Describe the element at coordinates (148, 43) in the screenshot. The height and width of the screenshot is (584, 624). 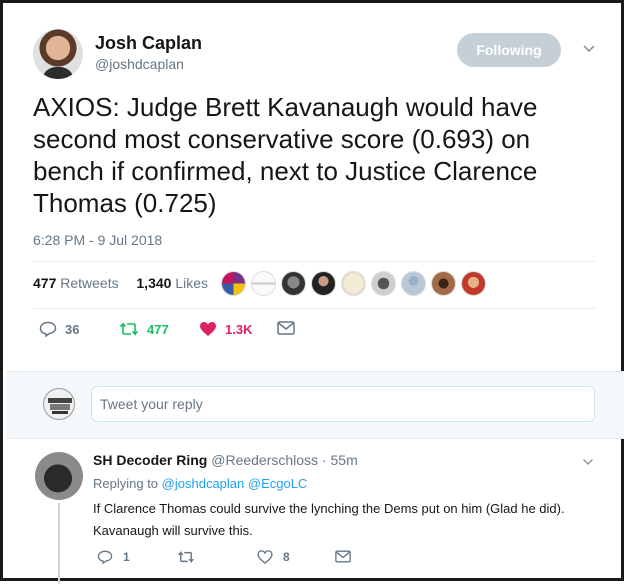
I see `author-name: Josh Caplan` at that location.